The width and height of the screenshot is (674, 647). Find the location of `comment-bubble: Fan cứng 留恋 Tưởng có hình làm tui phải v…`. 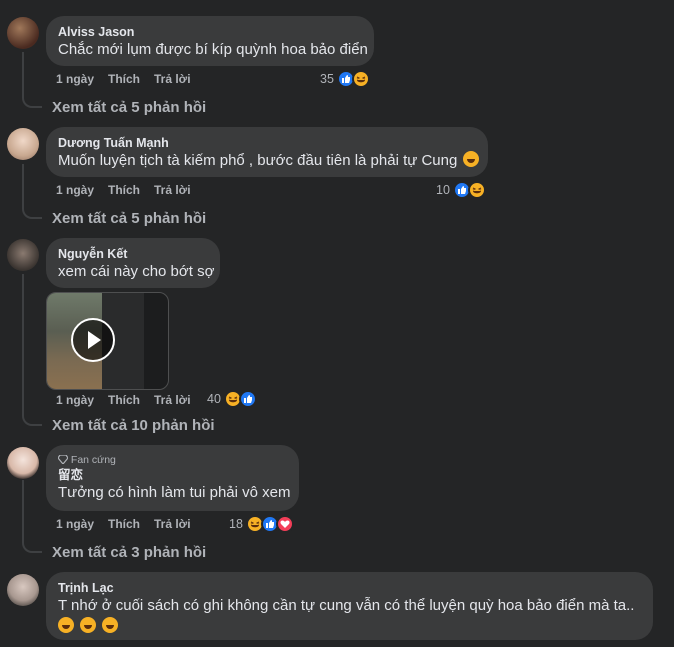

comment-bubble: Fan cứng 留恋 Tưởng có hình làm tui phải v… is located at coordinates (172, 478).